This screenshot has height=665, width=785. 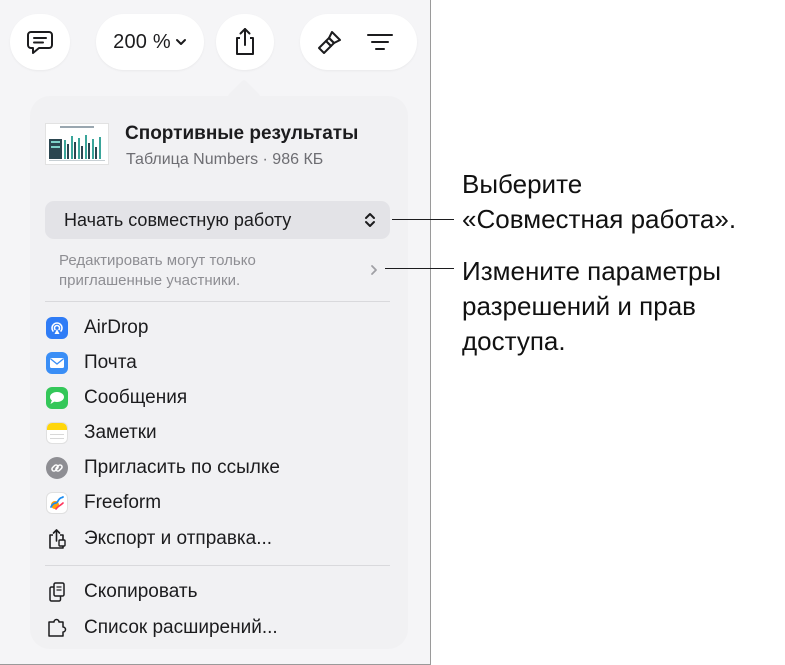 I want to click on document-title: Спортивные результаты, so click(x=242, y=133).